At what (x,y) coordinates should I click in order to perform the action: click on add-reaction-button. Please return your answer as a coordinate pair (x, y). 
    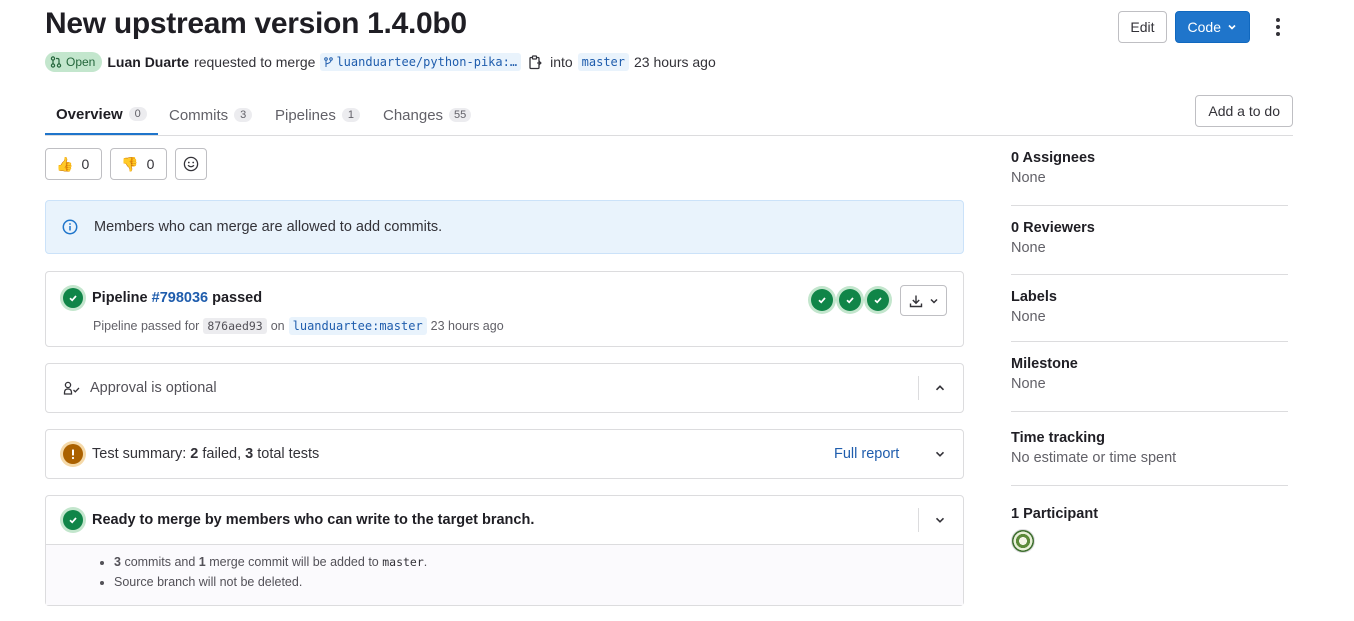
    Looking at the image, I should click on (191, 164).